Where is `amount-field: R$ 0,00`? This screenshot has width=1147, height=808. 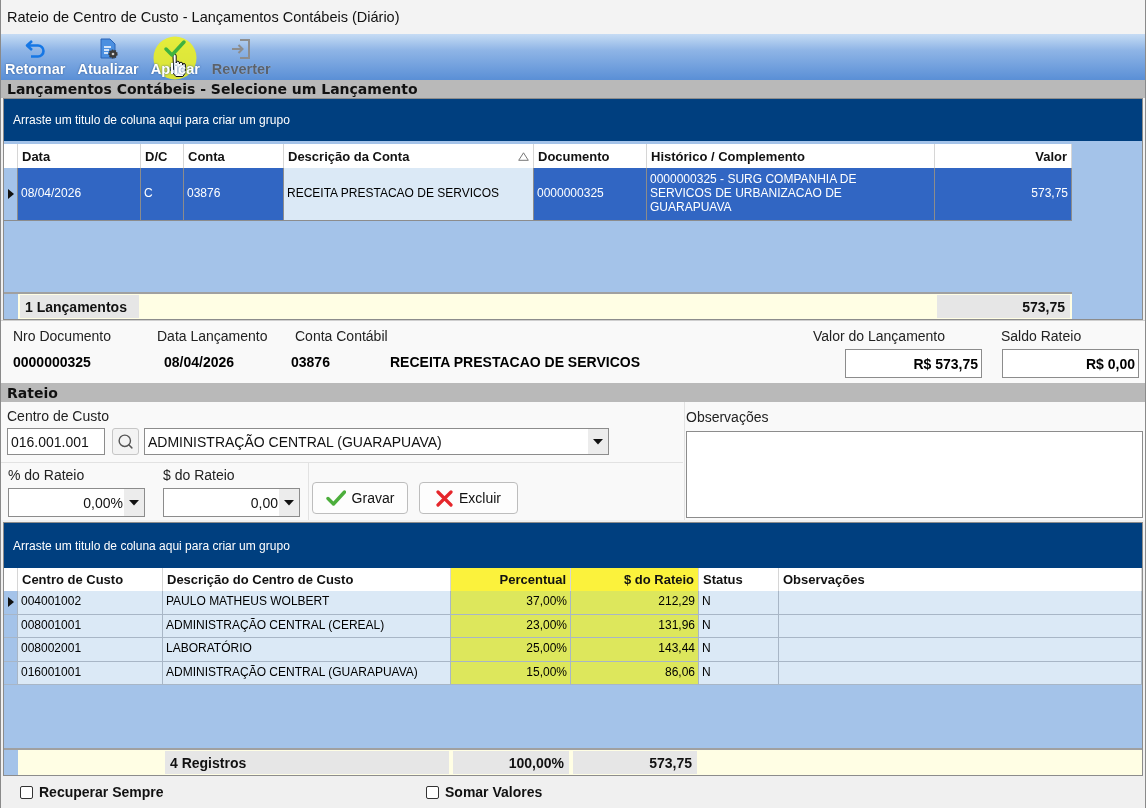
amount-field: R$ 0,00 is located at coordinates (1070, 363).